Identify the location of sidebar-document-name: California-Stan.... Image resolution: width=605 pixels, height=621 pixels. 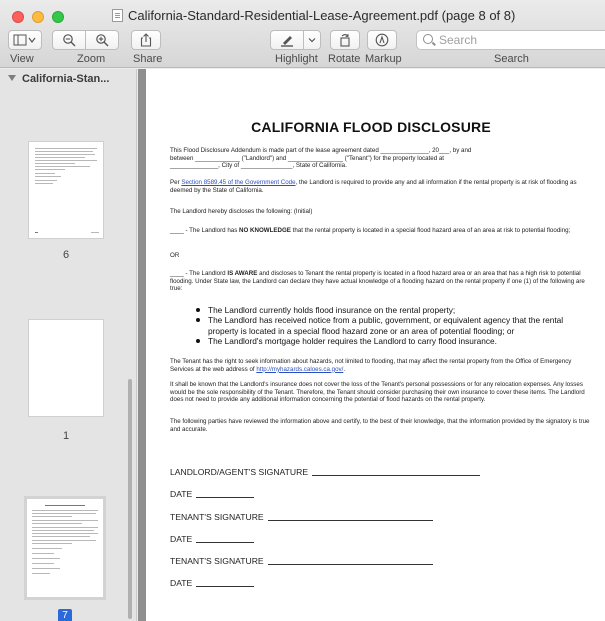
(66, 79).